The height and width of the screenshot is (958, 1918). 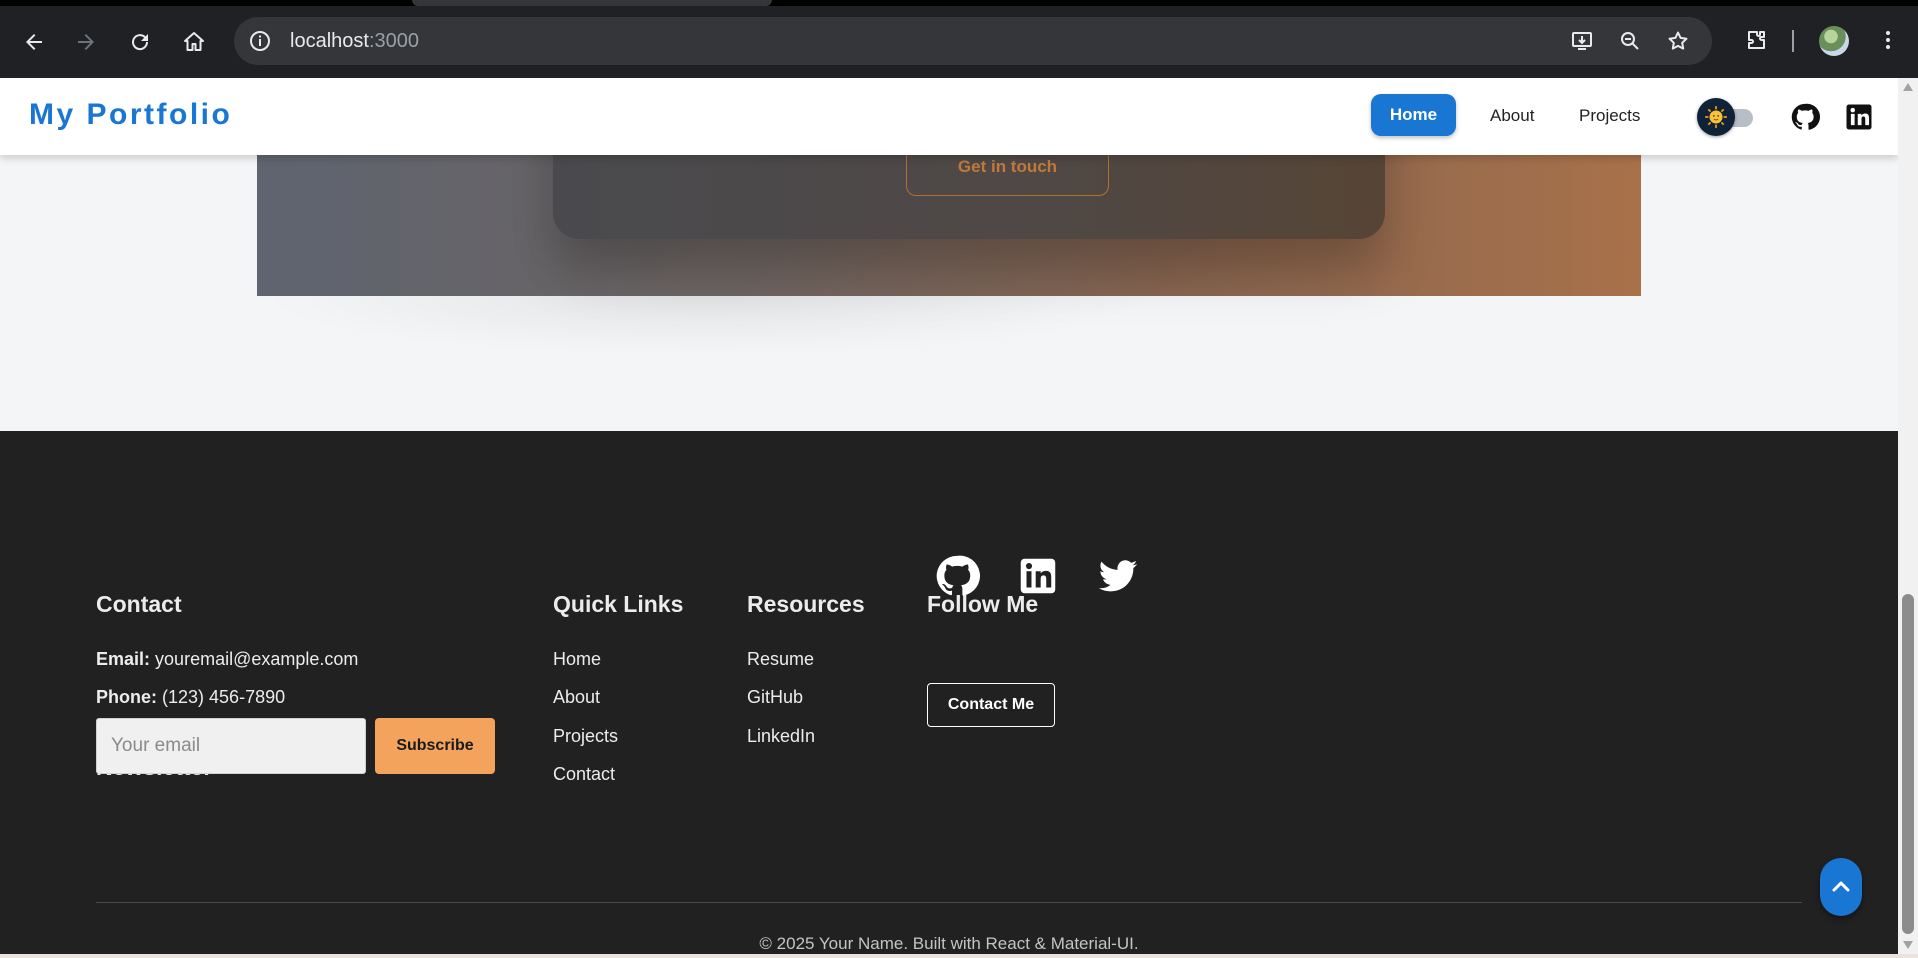 What do you see at coordinates (1756, 40) in the screenshot?
I see `extensions-icon` at bounding box center [1756, 40].